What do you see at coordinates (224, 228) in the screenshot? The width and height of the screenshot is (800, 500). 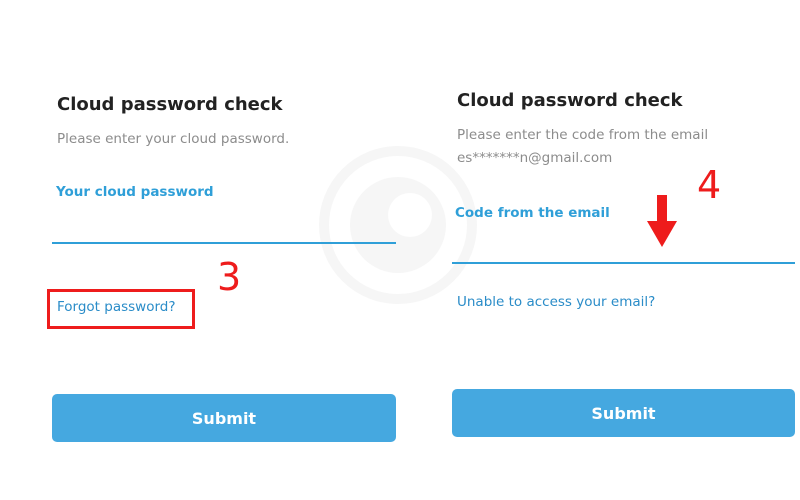 I see `cloud-password-input` at bounding box center [224, 228].